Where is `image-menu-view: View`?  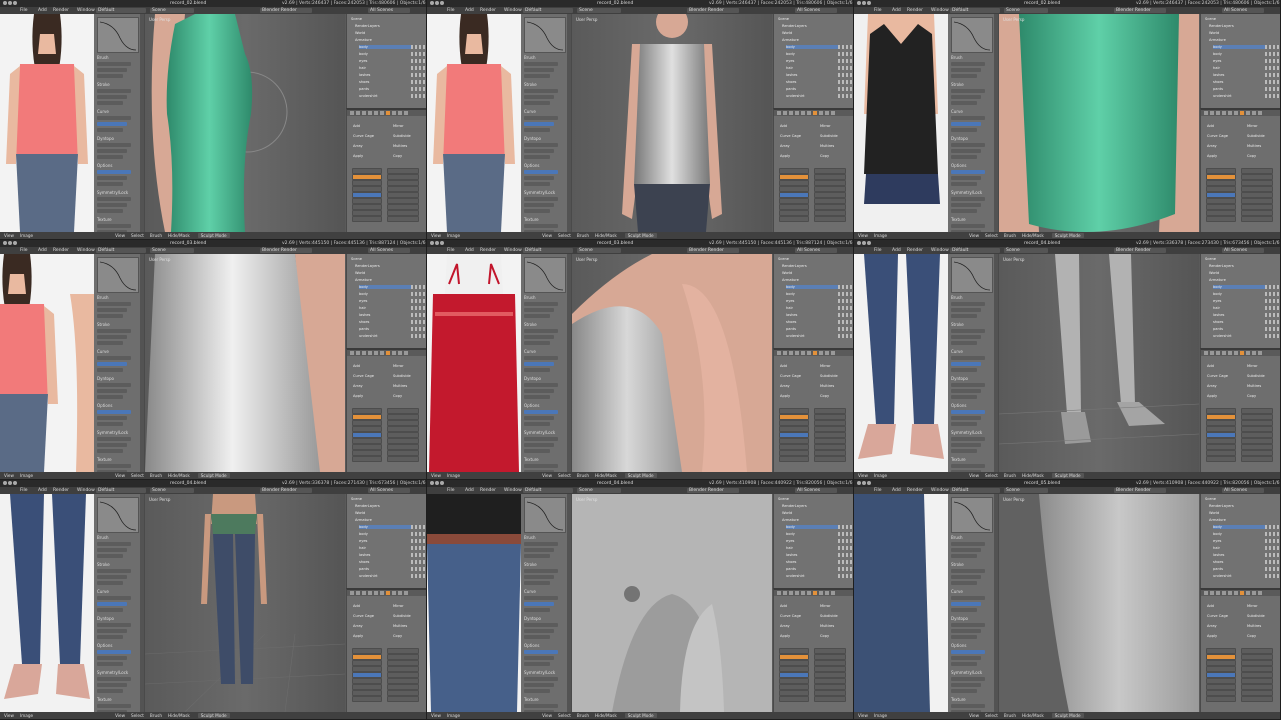 image-menu-view: View is located at coordinates (9, 475).